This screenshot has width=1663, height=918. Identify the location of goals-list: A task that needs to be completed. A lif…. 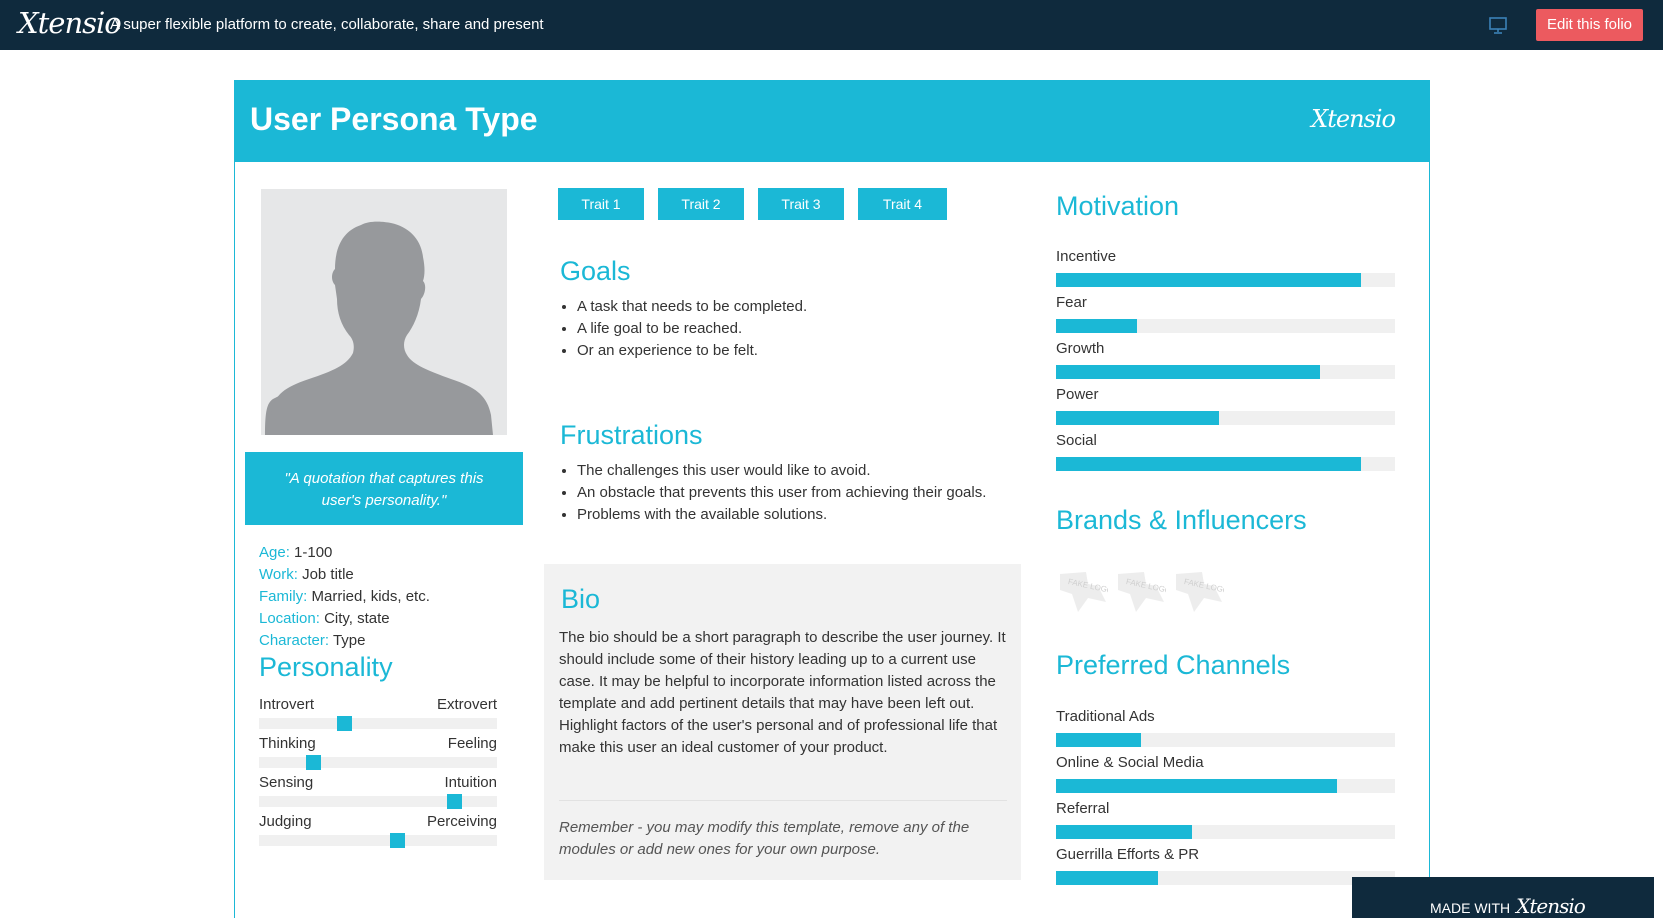
(692, 329).